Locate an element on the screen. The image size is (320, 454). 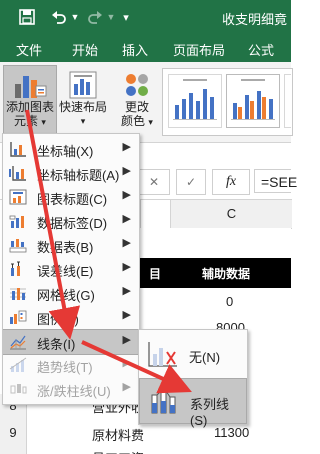
arrow-to-series-lines is located at coordinates (136, 367).